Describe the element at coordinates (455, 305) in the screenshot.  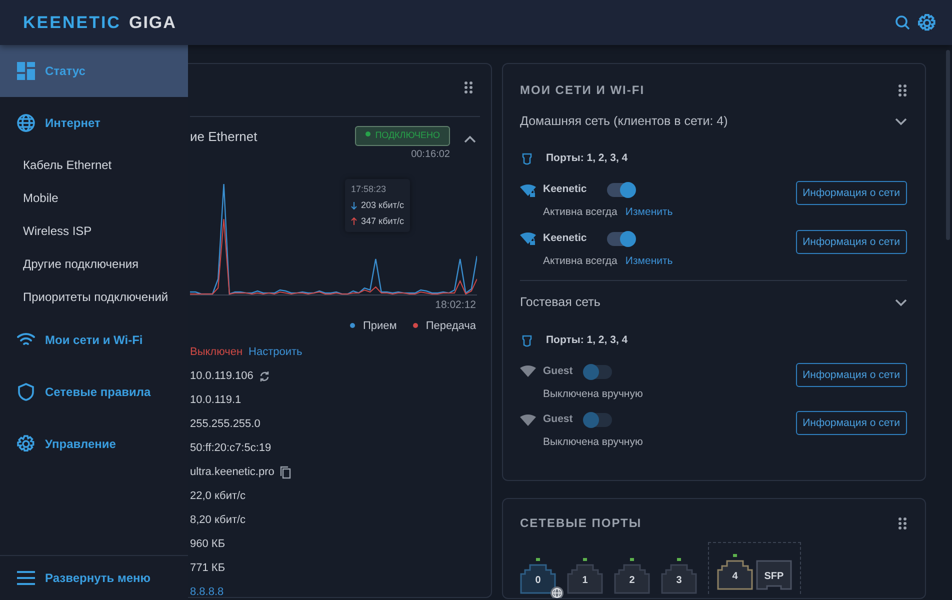
I see `chart-time-label: 18:02:12` at that location.